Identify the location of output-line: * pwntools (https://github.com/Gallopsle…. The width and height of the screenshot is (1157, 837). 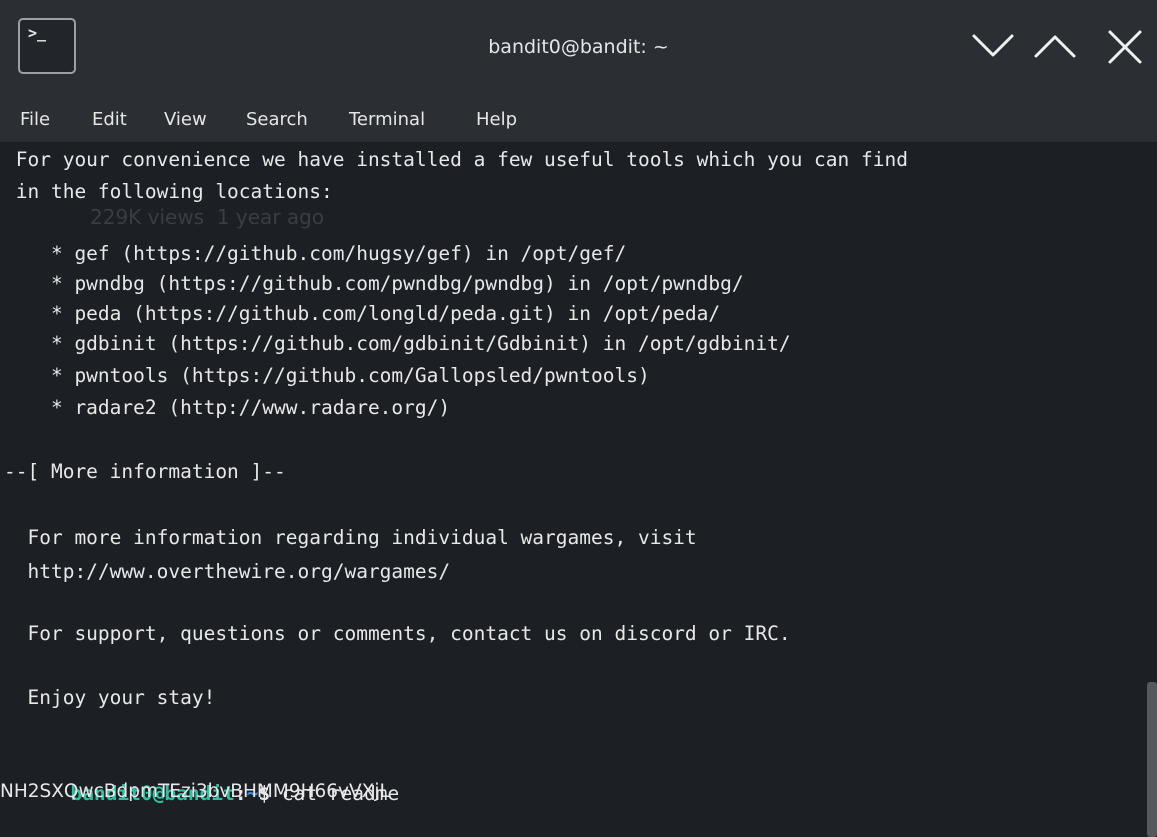
(327, 375).